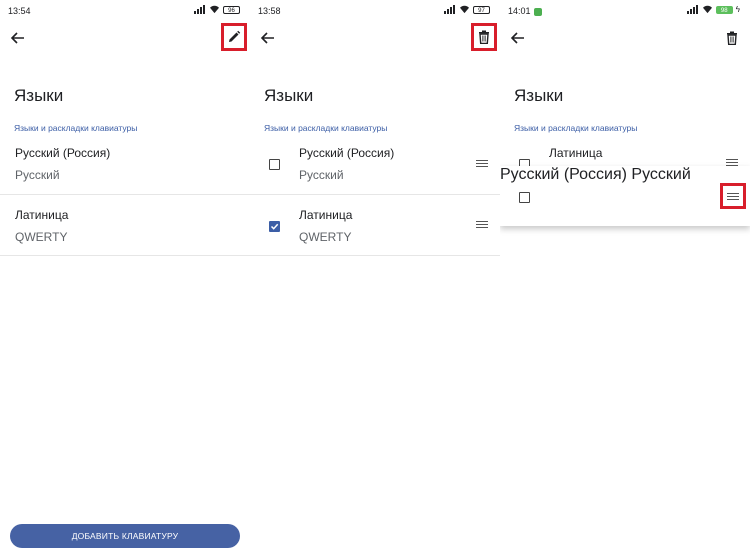 The image size is (750, 556). I want to click on status-bar: 13:54 96, so click(125, 11).